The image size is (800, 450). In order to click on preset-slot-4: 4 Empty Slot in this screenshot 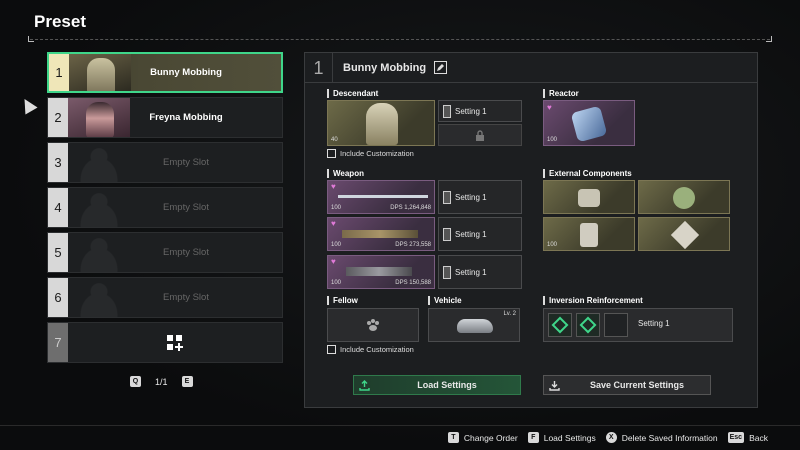, I will do `click(165, 207)`.